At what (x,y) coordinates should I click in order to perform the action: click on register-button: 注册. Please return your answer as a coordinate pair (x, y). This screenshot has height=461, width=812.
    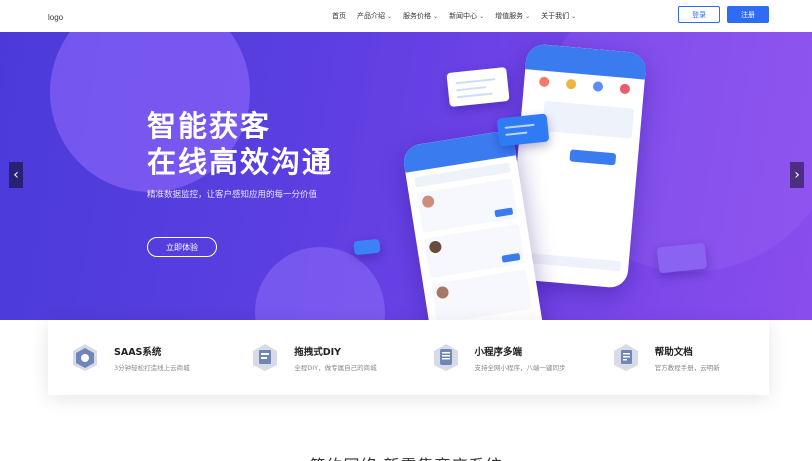
    Looking at the image, I should click on (748, 14).